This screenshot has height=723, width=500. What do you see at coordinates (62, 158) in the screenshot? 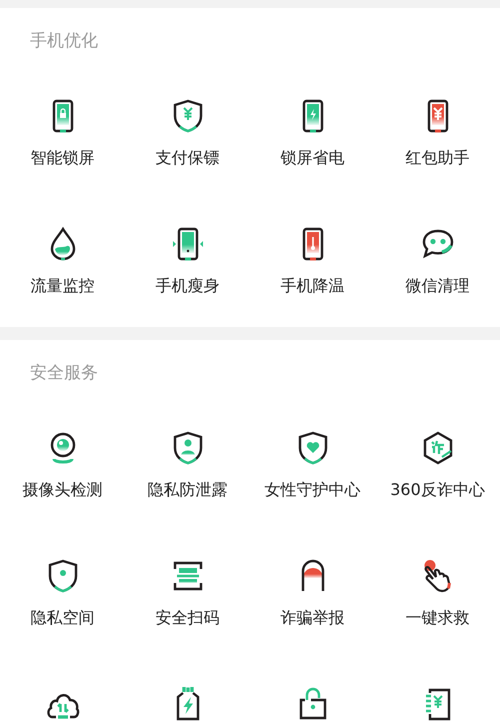
I see `tool-label: 智能锁屏` at bounding box center [62, 158].